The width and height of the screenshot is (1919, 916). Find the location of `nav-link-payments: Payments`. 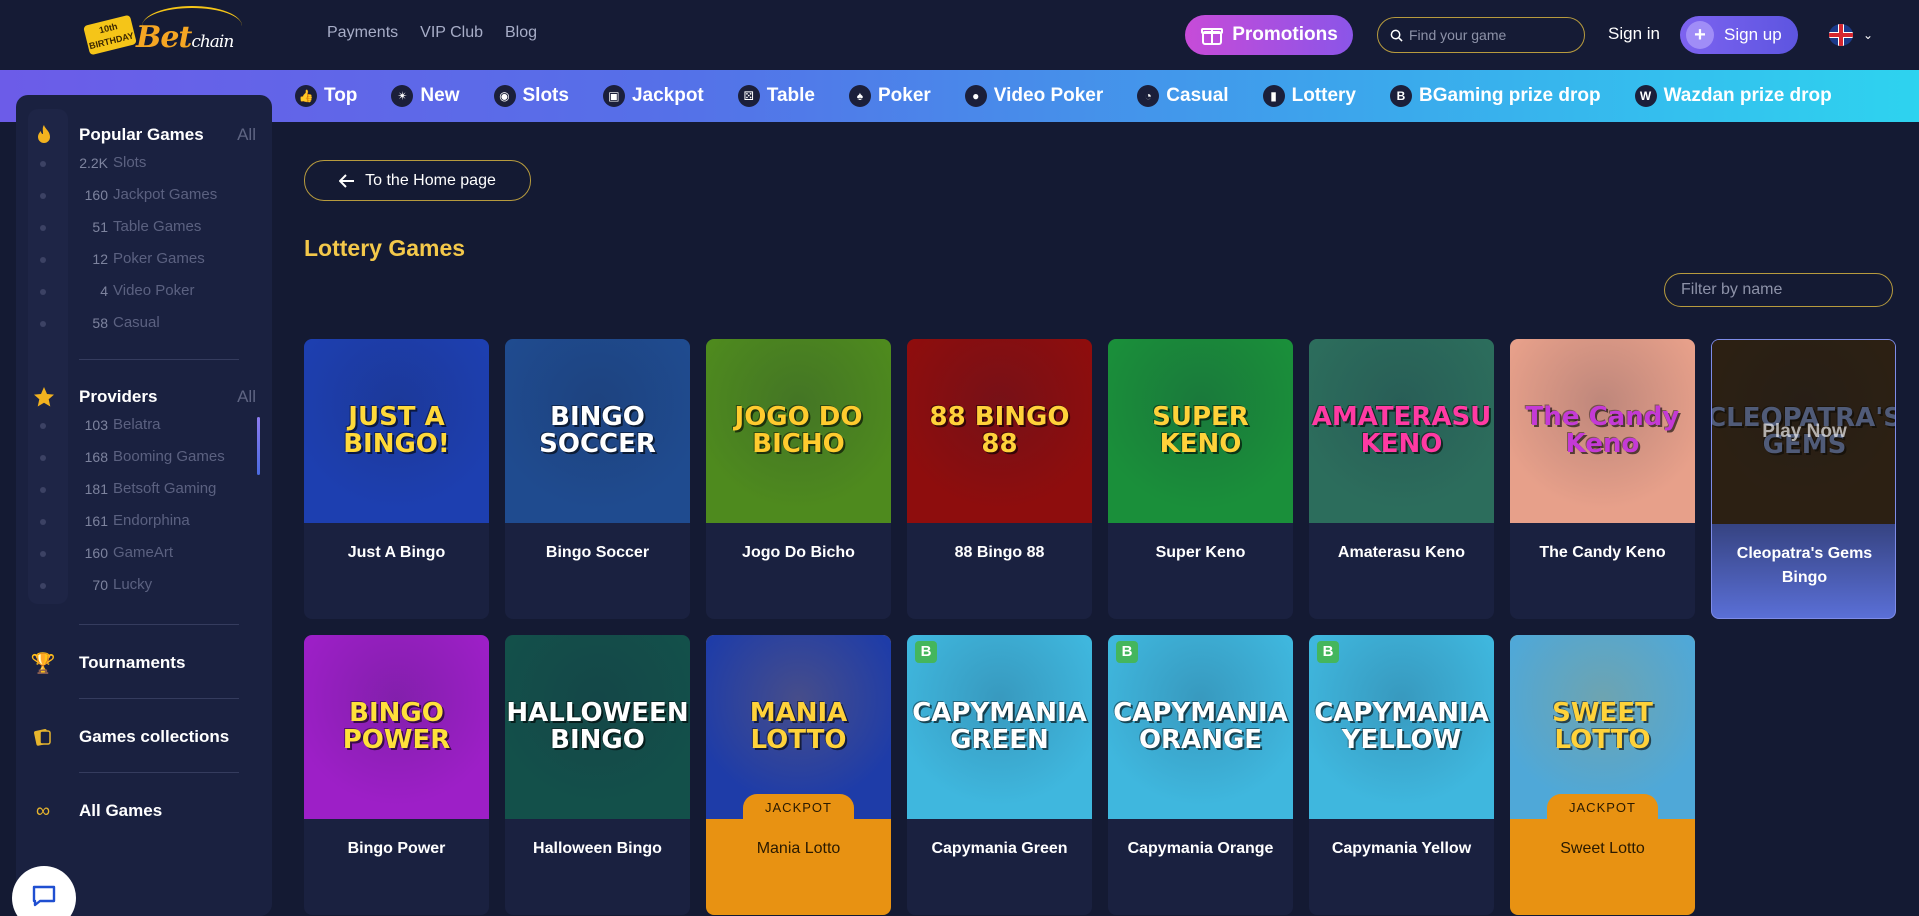

nav-link-payments: Payments is located at coordinates (362, 33).